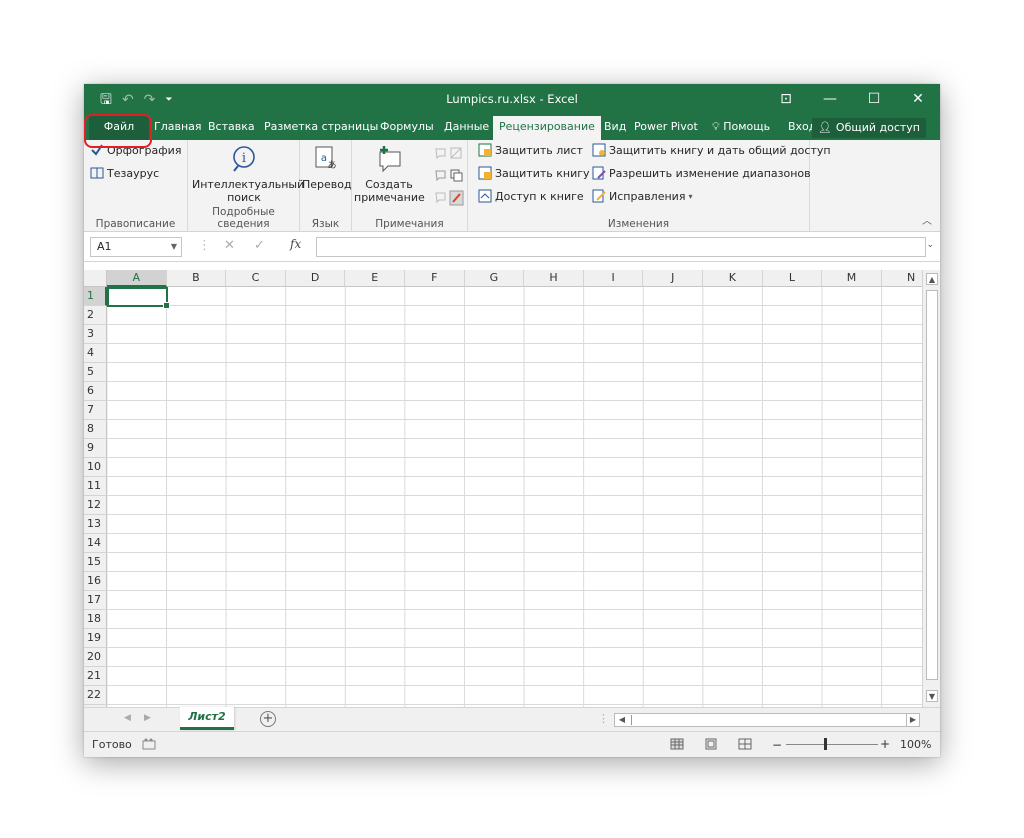 The width and height of the screenshot is (1024, 838). What do you see at coordinates (95, 562) in the screenshot?
I see `row-header: 15` at bounding box center [95, 562].